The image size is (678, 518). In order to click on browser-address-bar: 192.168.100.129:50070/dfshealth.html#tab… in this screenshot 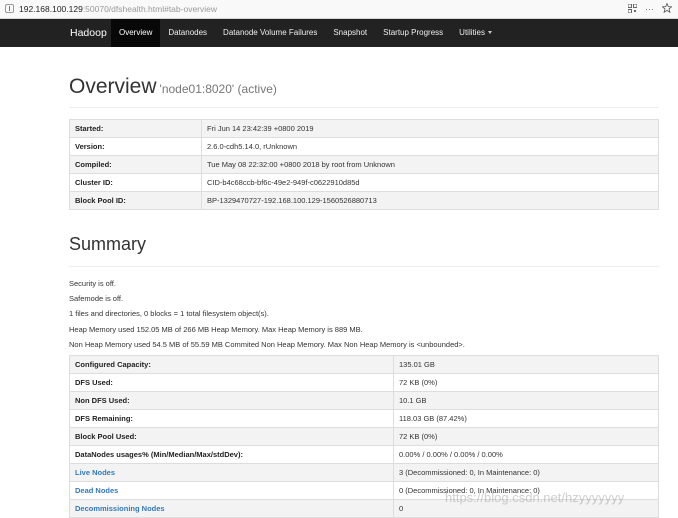, I will do `click(339, 9)`.